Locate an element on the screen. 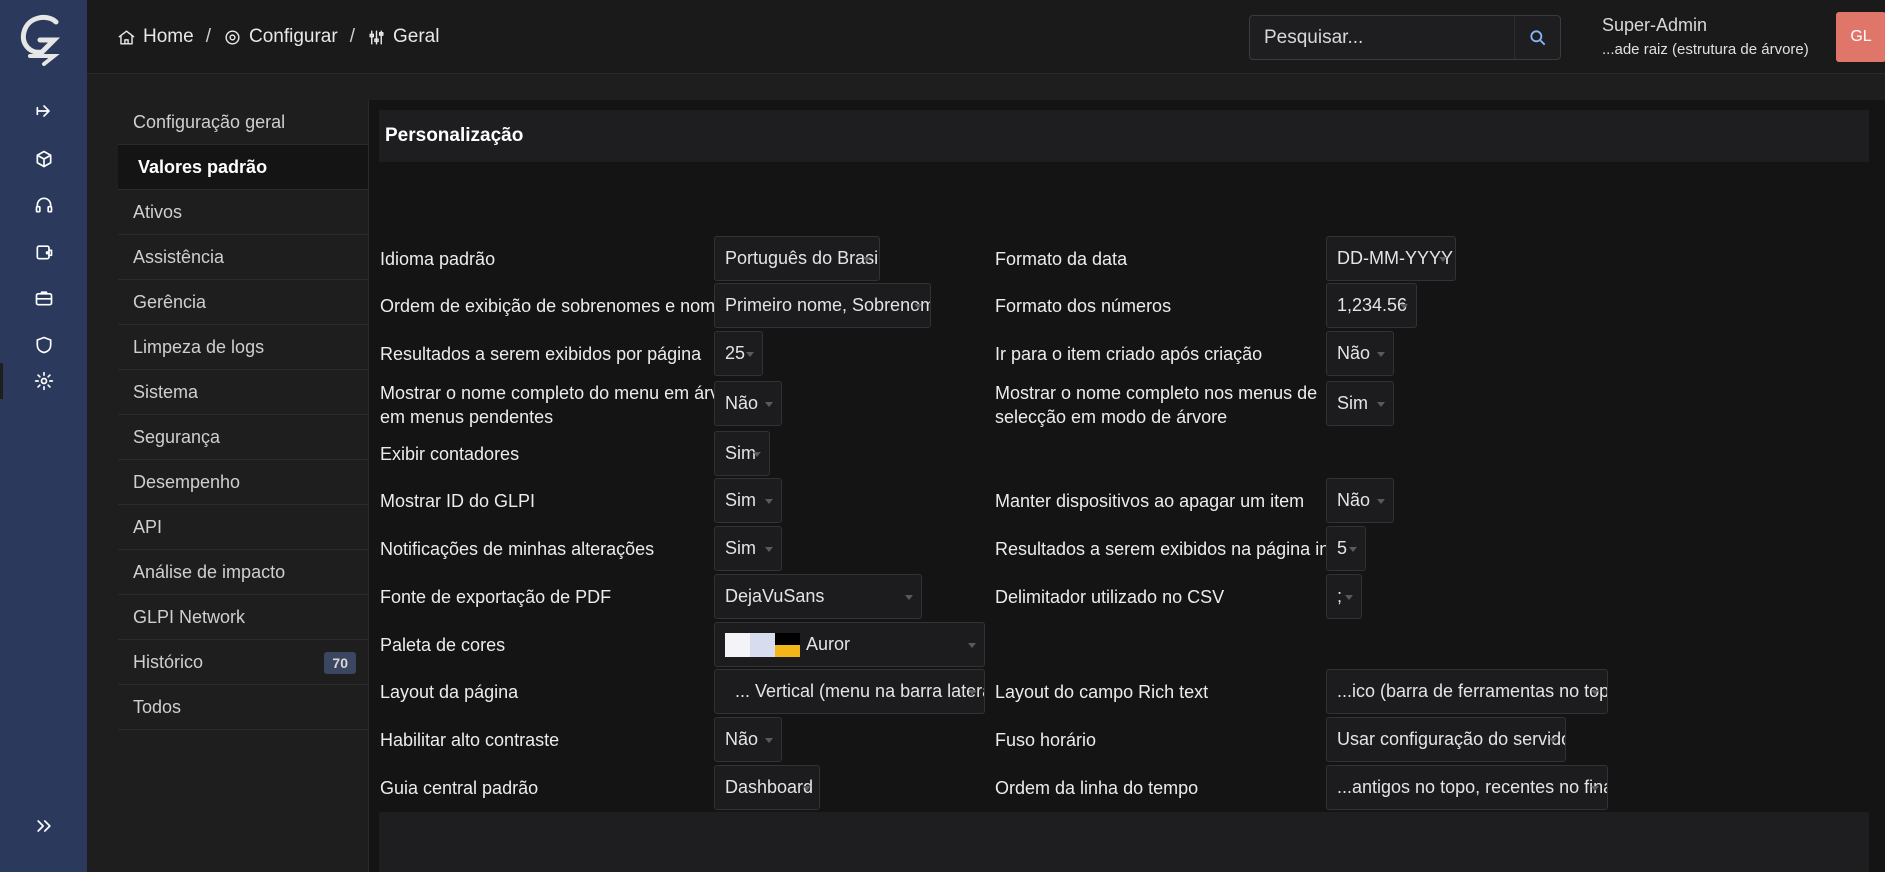 This screenshot has width=1885, height=872. tab-general-config: Configuração geral is located at coordinates (243, 122).